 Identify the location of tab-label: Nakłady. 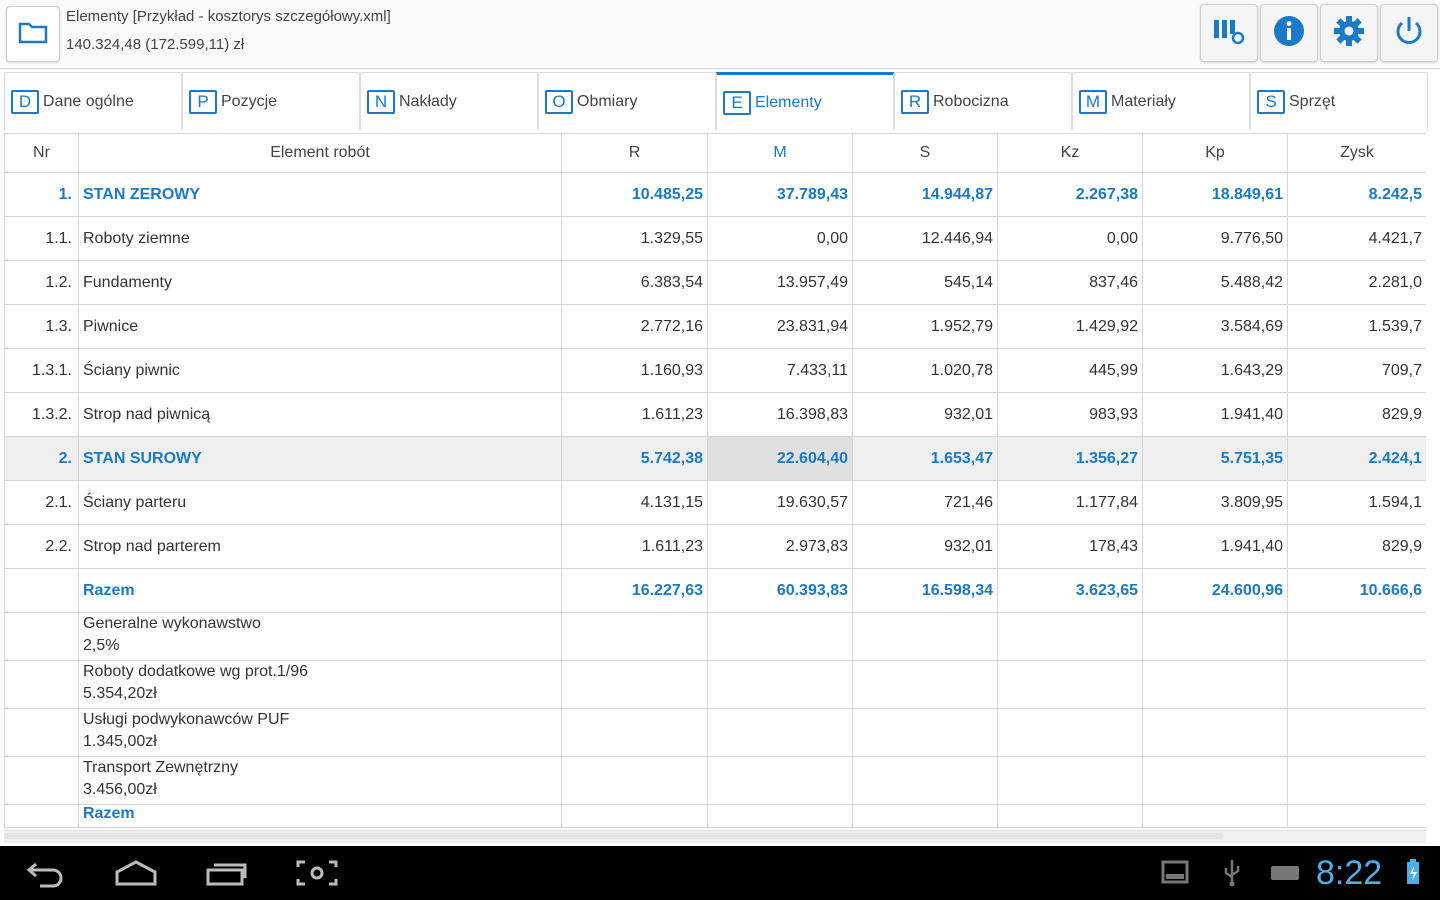
(428, 101).